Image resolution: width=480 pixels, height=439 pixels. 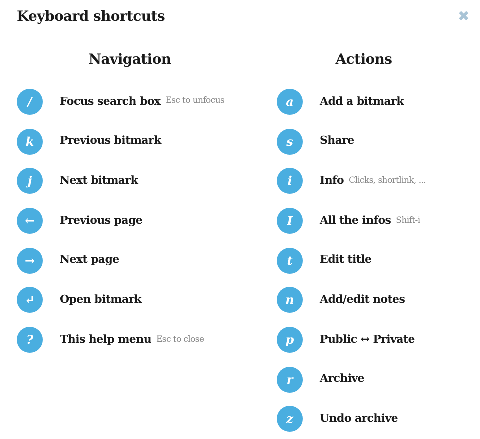 What do you see at coordinates (364, 60) in the screenshot?
I see `section-heading: Actions` at bounding box center [364, 60].